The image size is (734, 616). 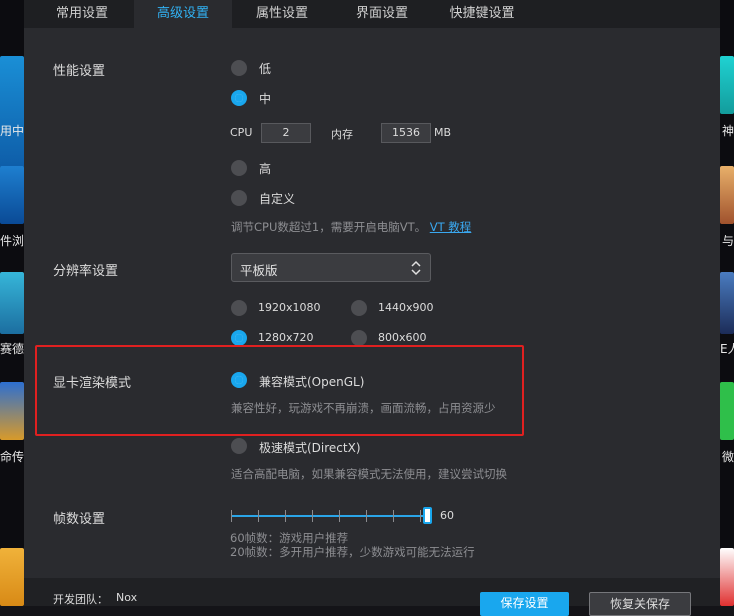 I want to click on background-app-strip-right: 神 与 E人 微, so click(x=727, y=303).